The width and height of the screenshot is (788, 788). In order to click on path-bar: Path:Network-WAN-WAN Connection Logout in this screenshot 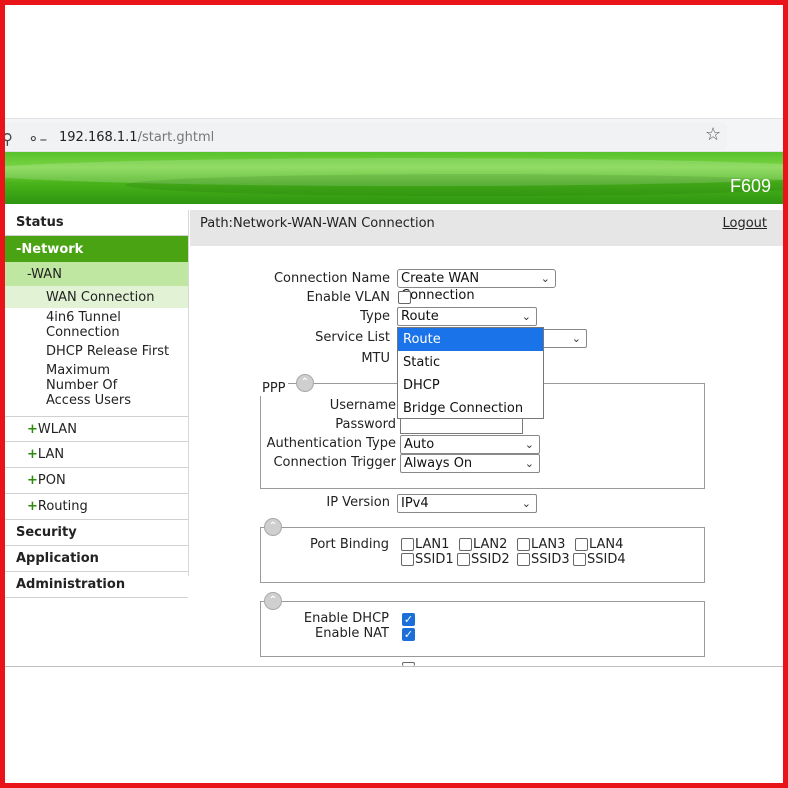, I will do `click(486, 228)`.